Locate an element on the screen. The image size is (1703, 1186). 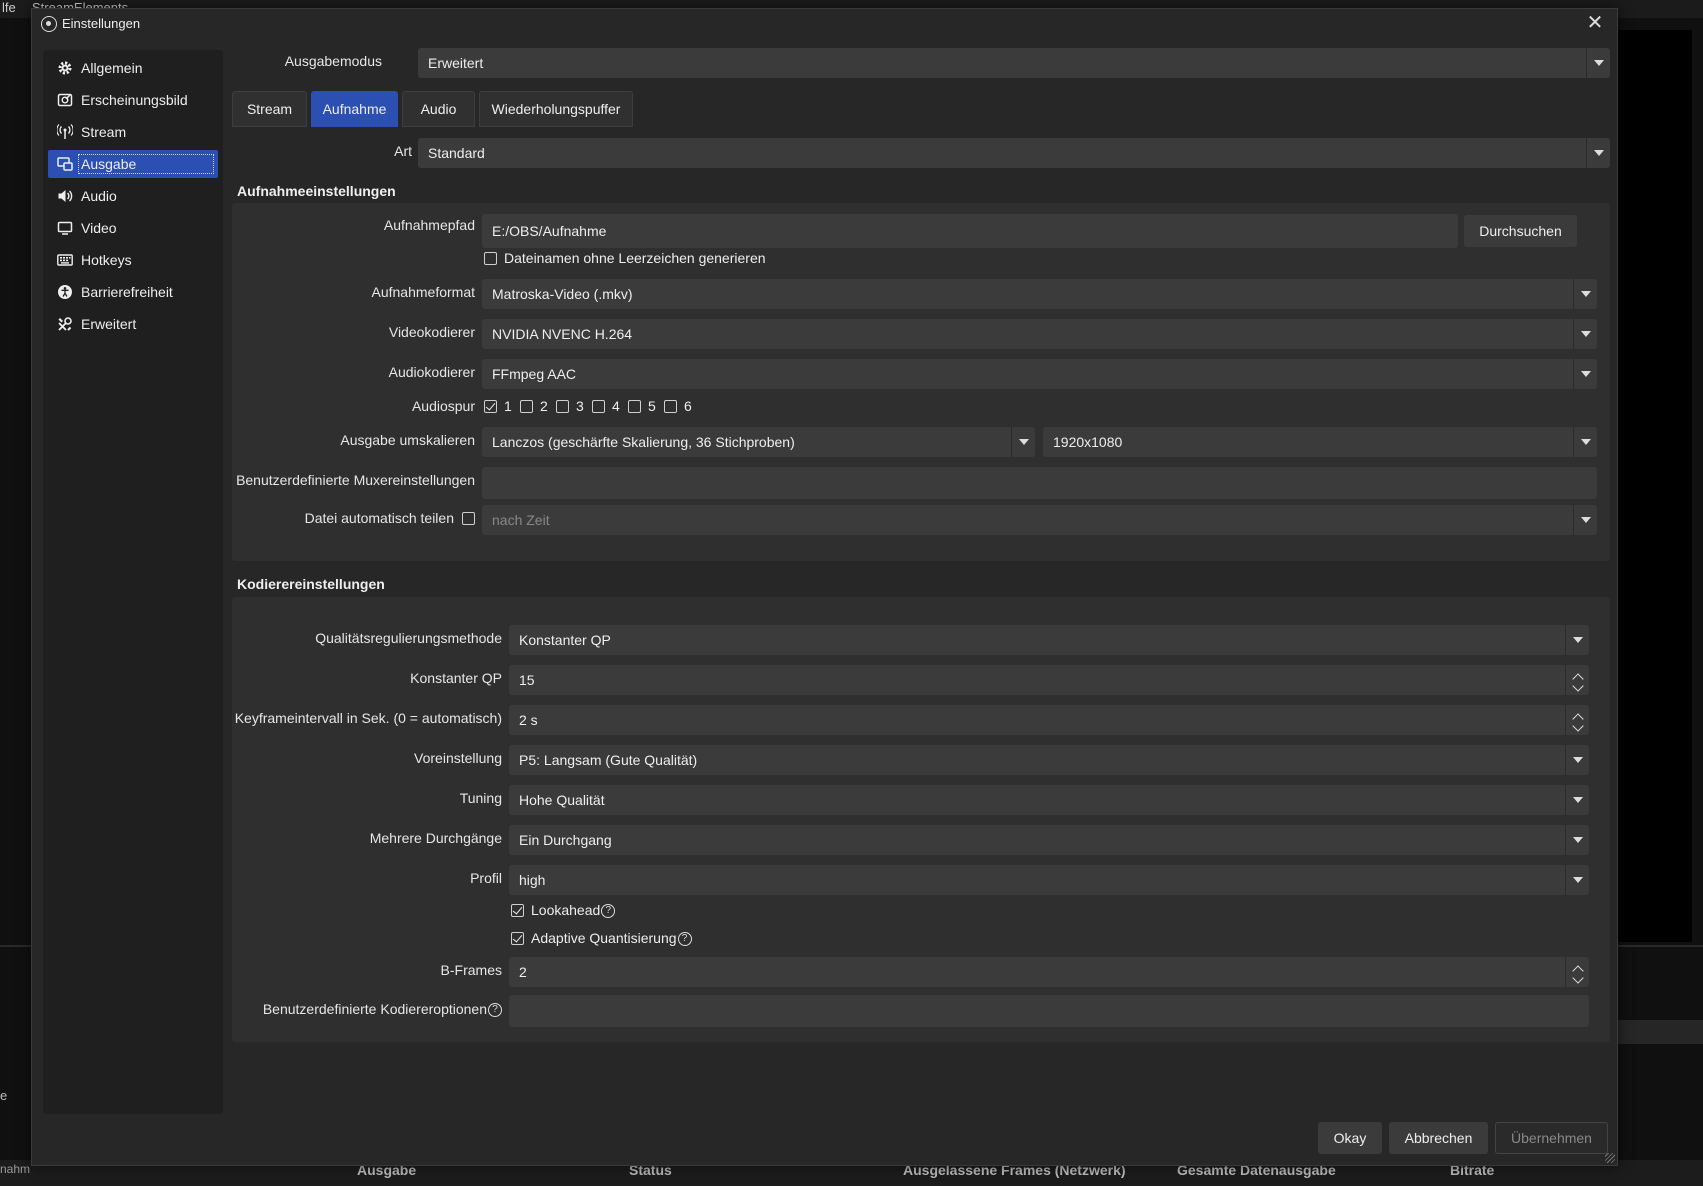
recording-format-select: Matroska-Video (.mkv) is located at coordinates (1039, 294).